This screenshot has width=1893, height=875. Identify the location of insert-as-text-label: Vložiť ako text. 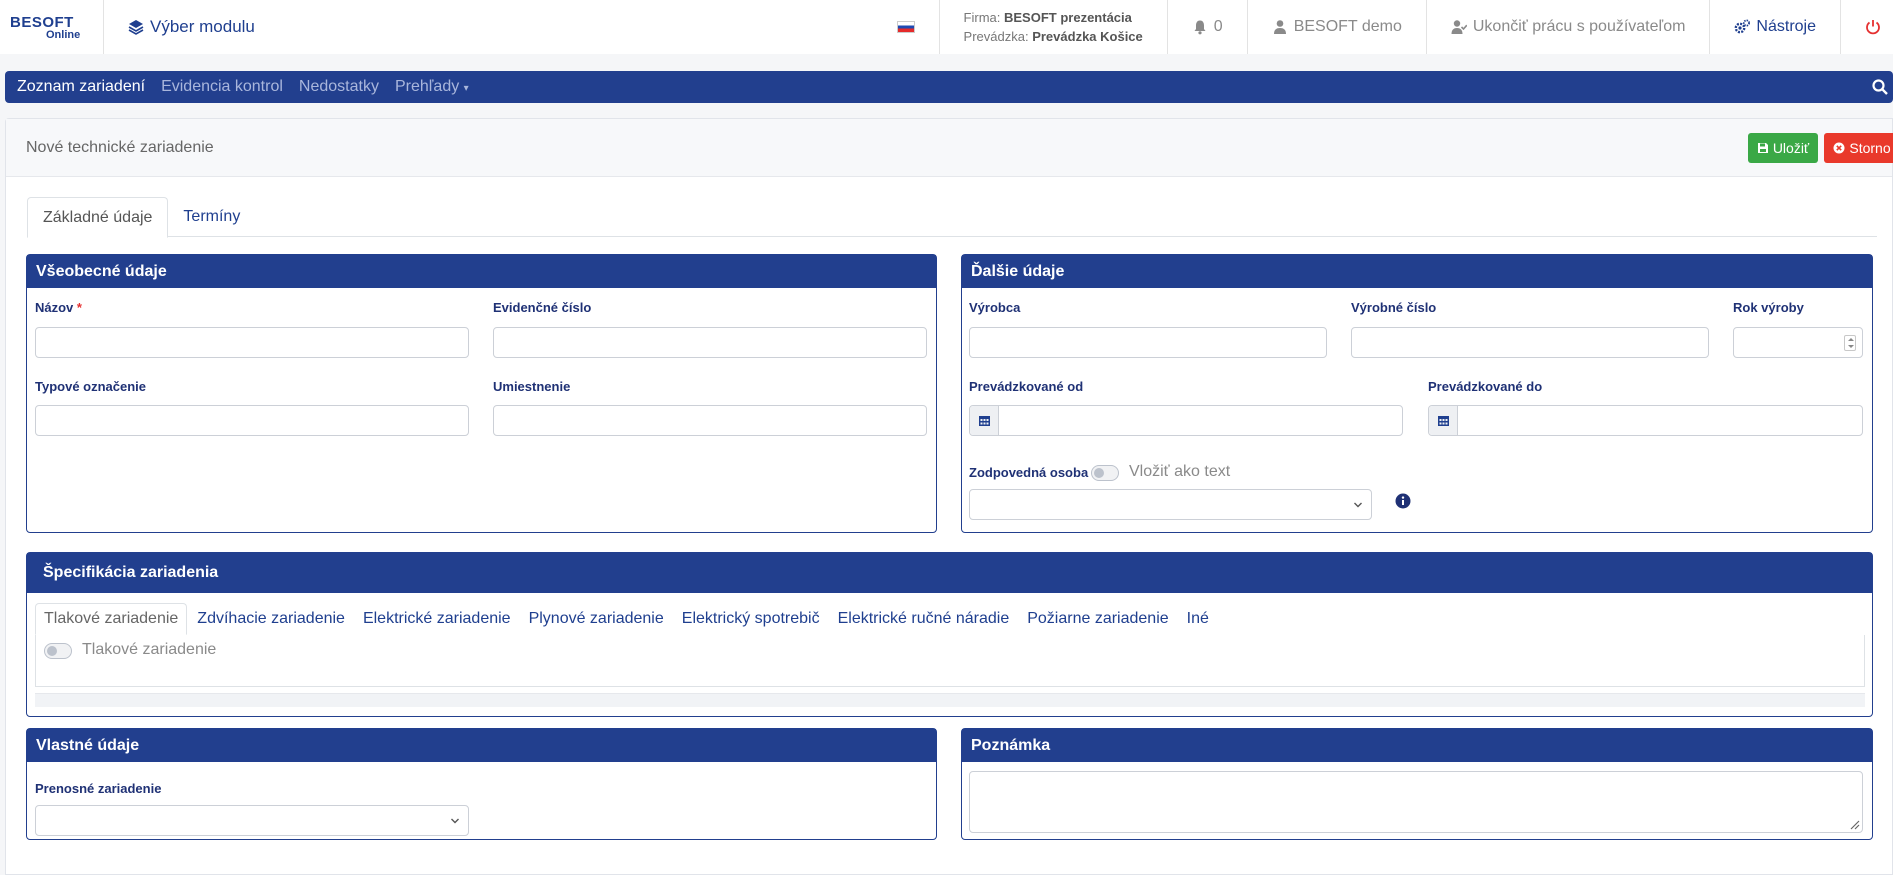
(1180, 471).